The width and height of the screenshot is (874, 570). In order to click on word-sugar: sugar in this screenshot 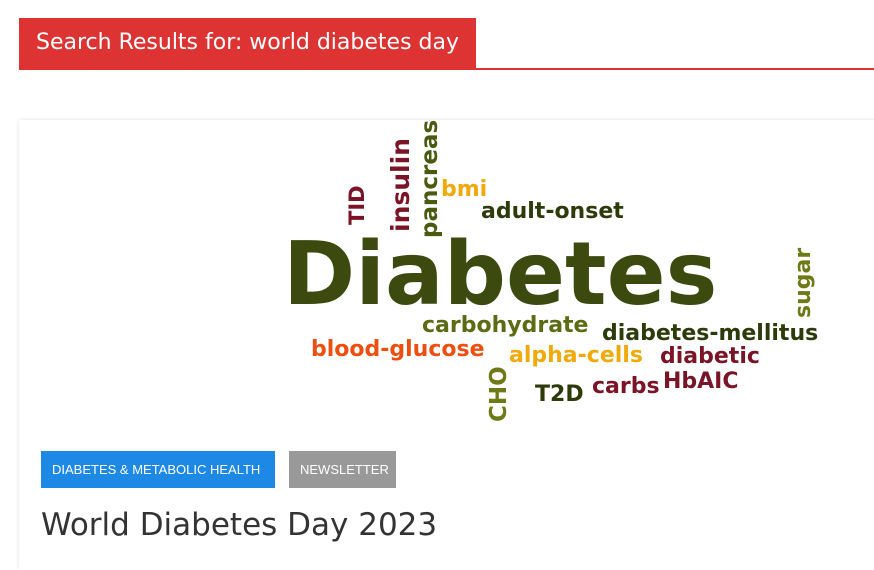, I will do `click(803, 283)`.